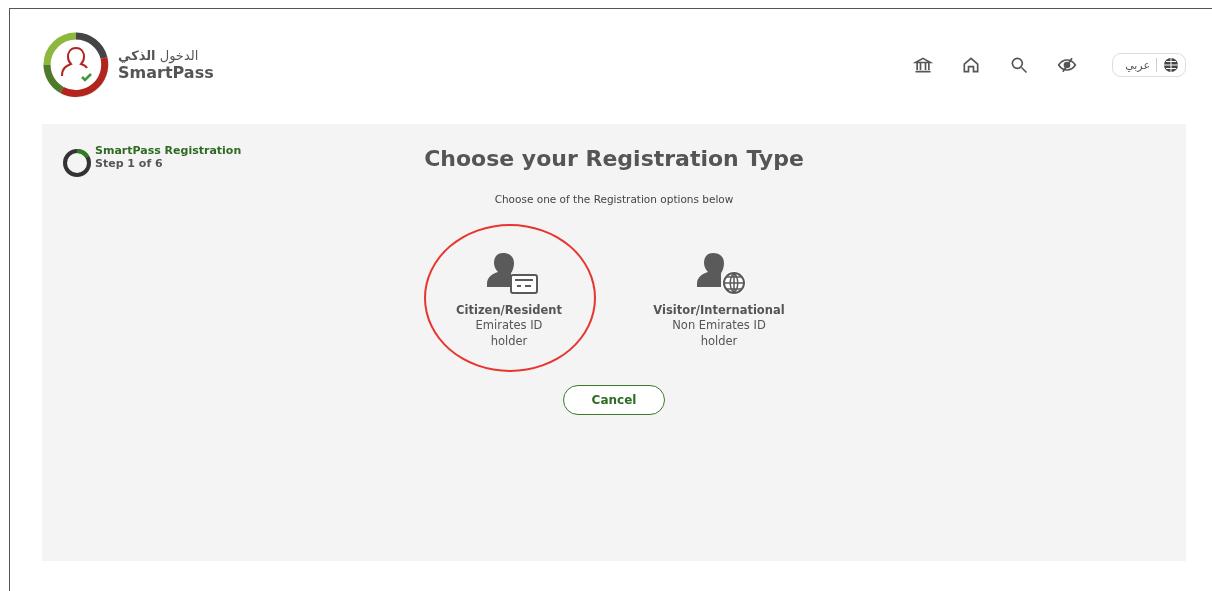 The image size is (1212, 591). Describe the element at coordinates (719, 298) in the screenshot. I see `registration-option: Visitor/International Non Emirates ID holder` at that location.